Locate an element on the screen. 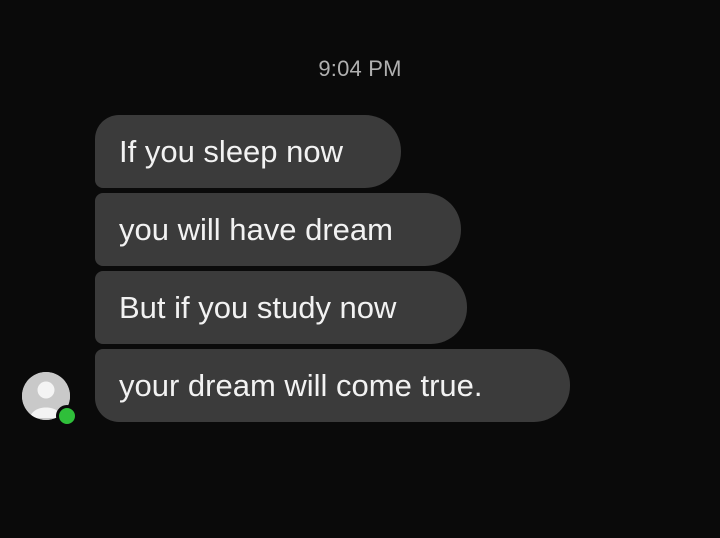  message-bubble: But if you study now is located at coordinates (281, 307).